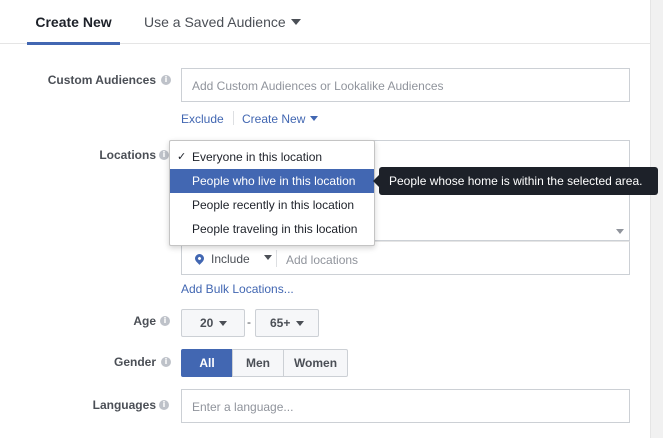 The image size is (663, 438). I want to click on dropdown-option-traveling: People traveling in this location, so click(272, 229).